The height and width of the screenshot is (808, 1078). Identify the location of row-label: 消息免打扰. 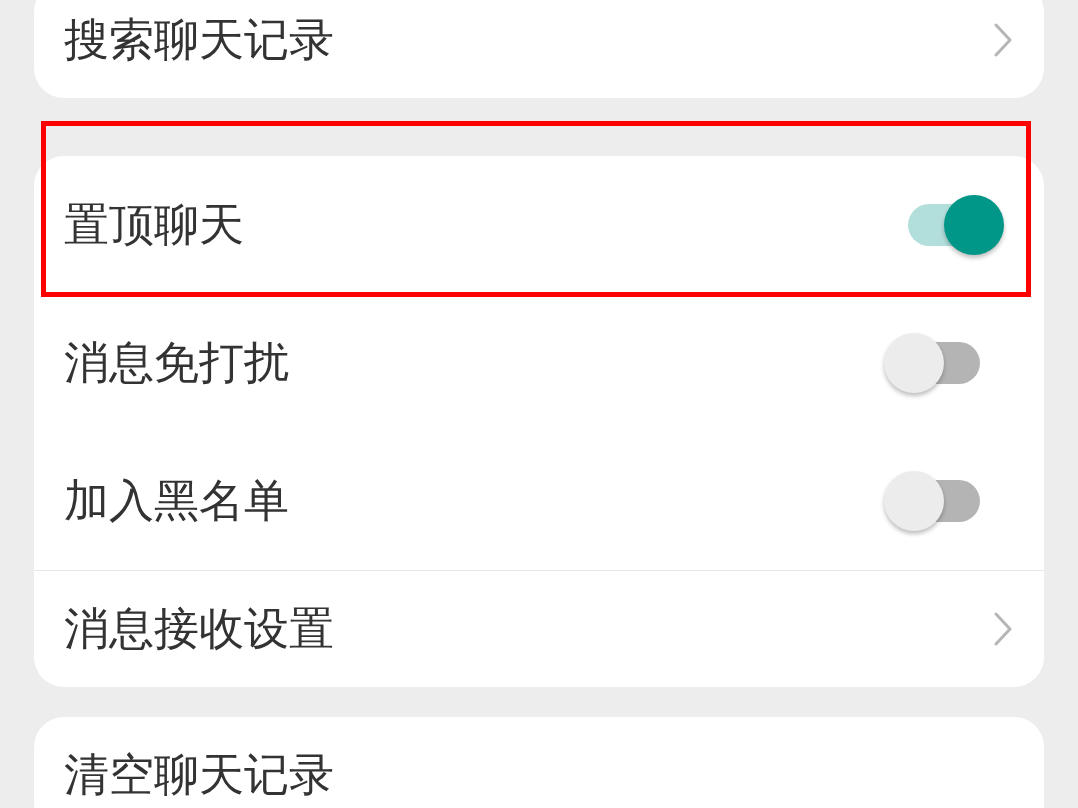
(176, 362).